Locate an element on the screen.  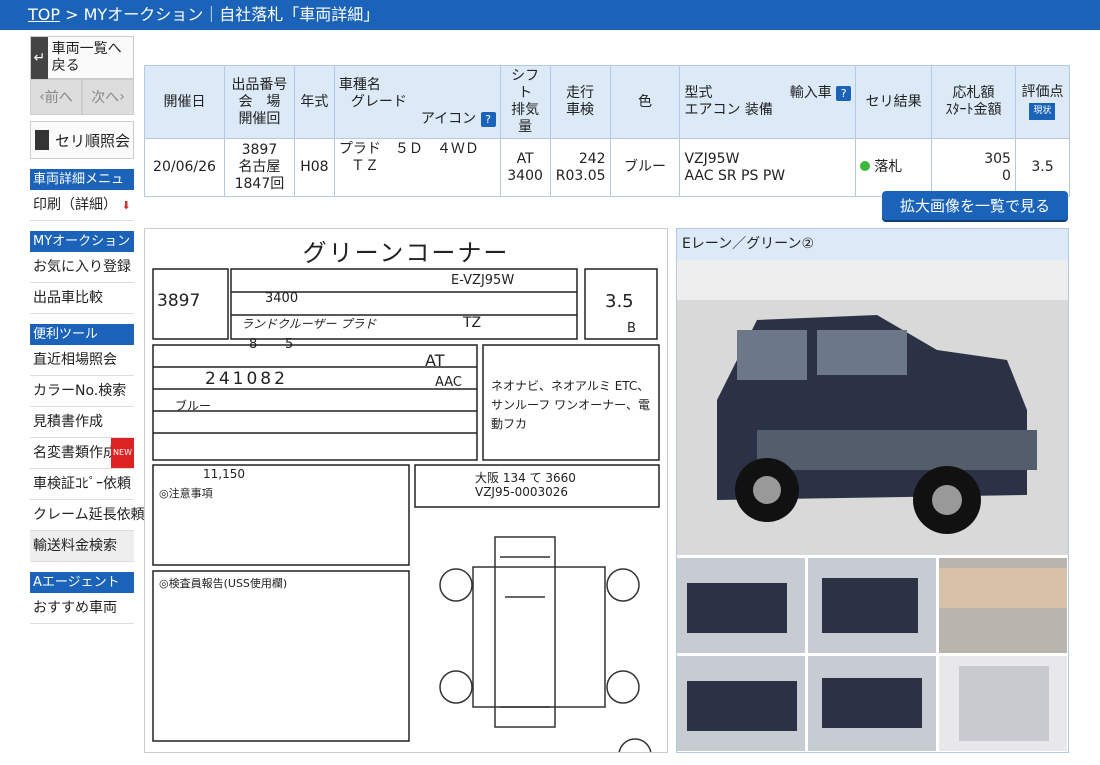
td-type: VZJ95W AAC SR PS PW is located at coordinates (768, 167).